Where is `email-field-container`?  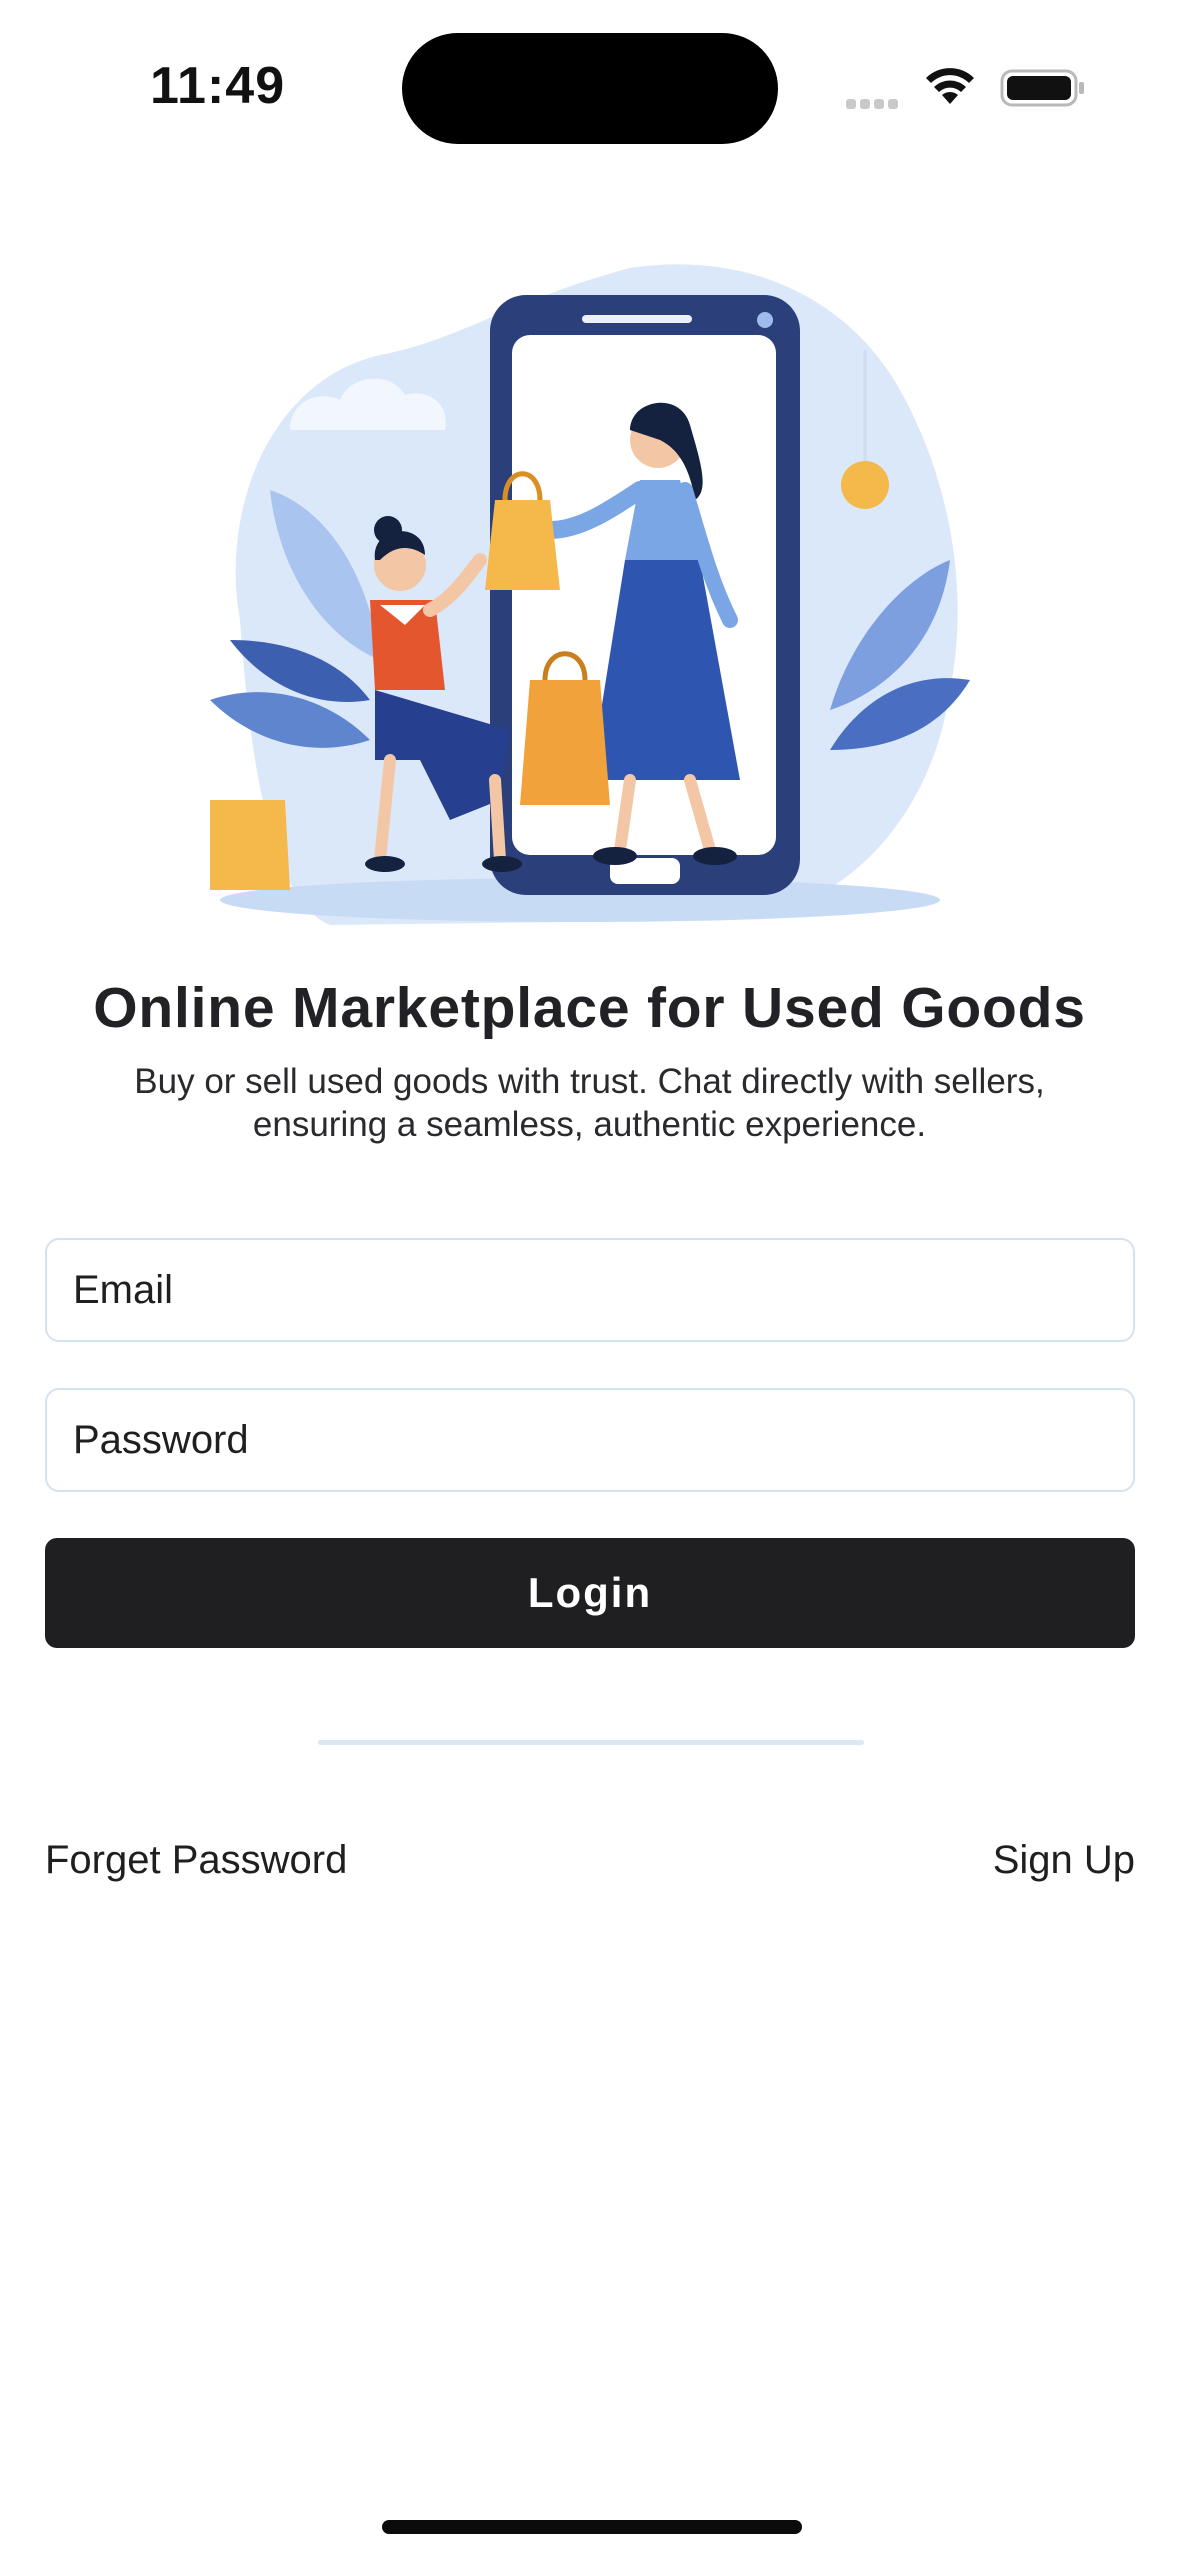
email-field-container is located at coordinates (590, 1290).